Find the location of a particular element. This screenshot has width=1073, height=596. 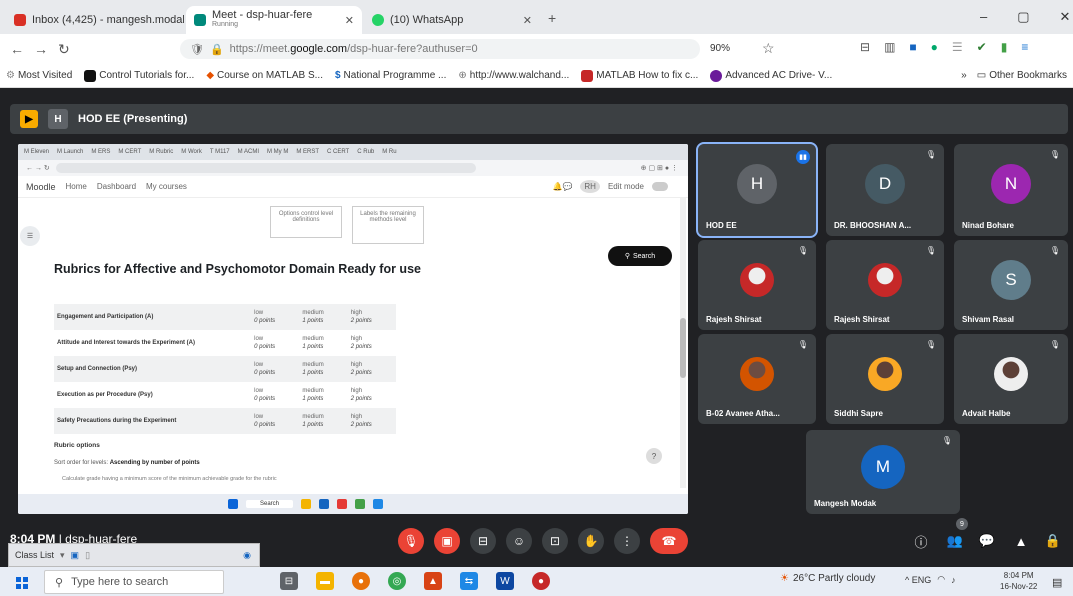

pocket-icon: ⊟ is located at coordinates (865, 47).